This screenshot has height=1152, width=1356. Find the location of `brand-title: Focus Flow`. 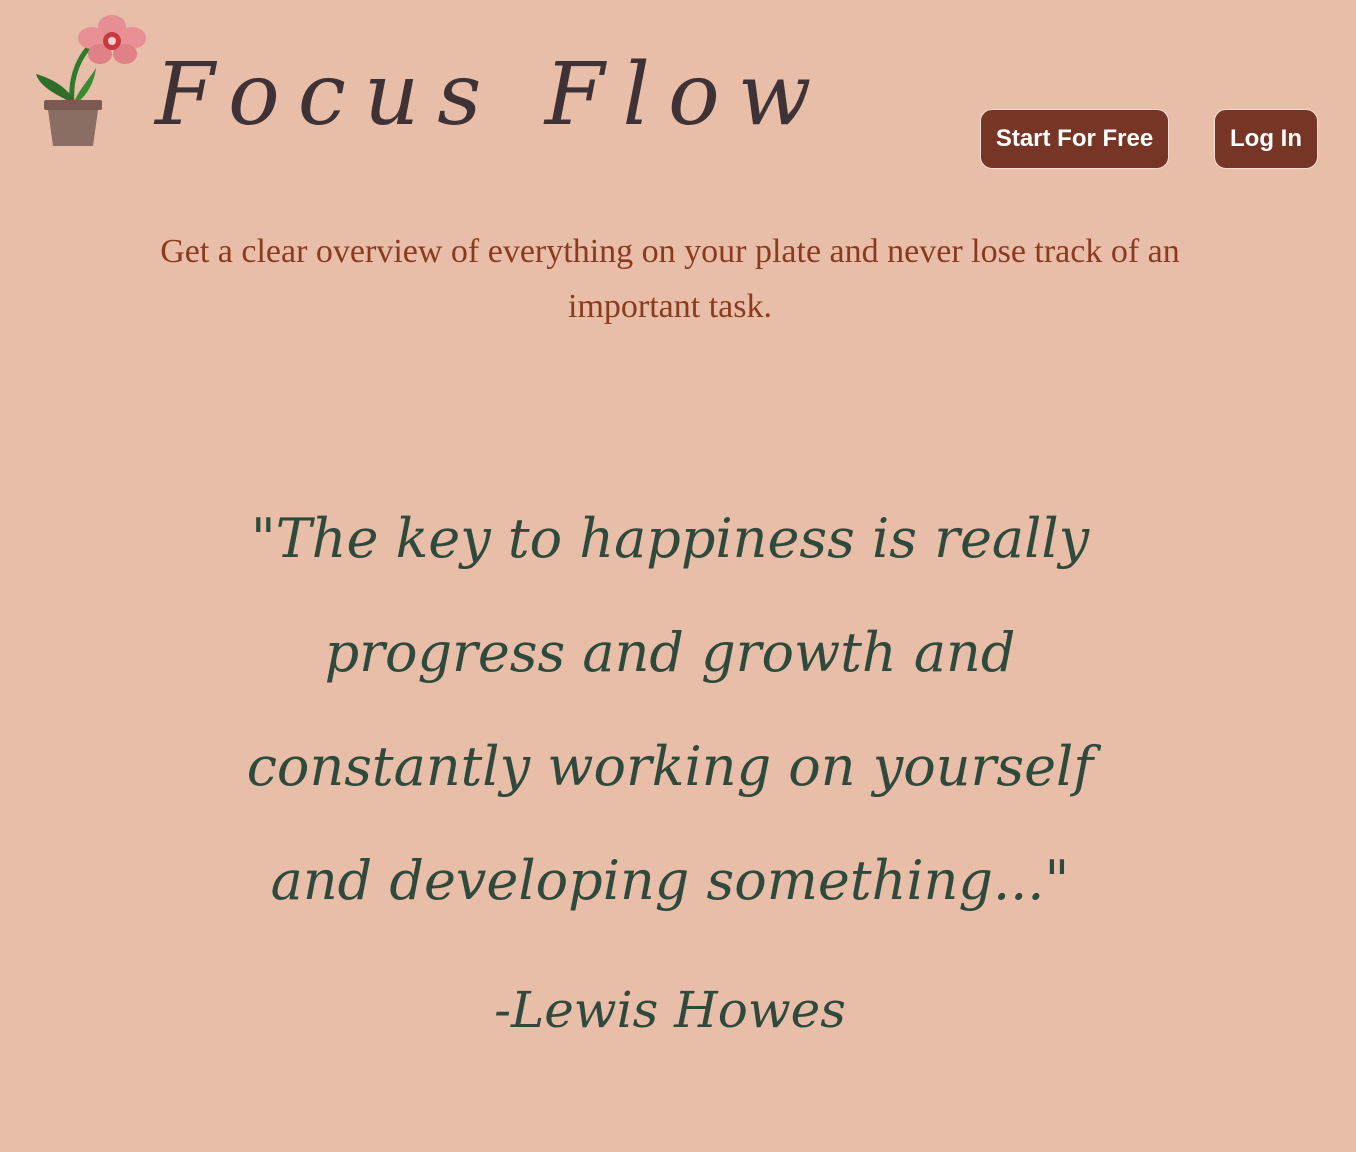

brand-title: Focus Flow is located at coordinates (492, 95).